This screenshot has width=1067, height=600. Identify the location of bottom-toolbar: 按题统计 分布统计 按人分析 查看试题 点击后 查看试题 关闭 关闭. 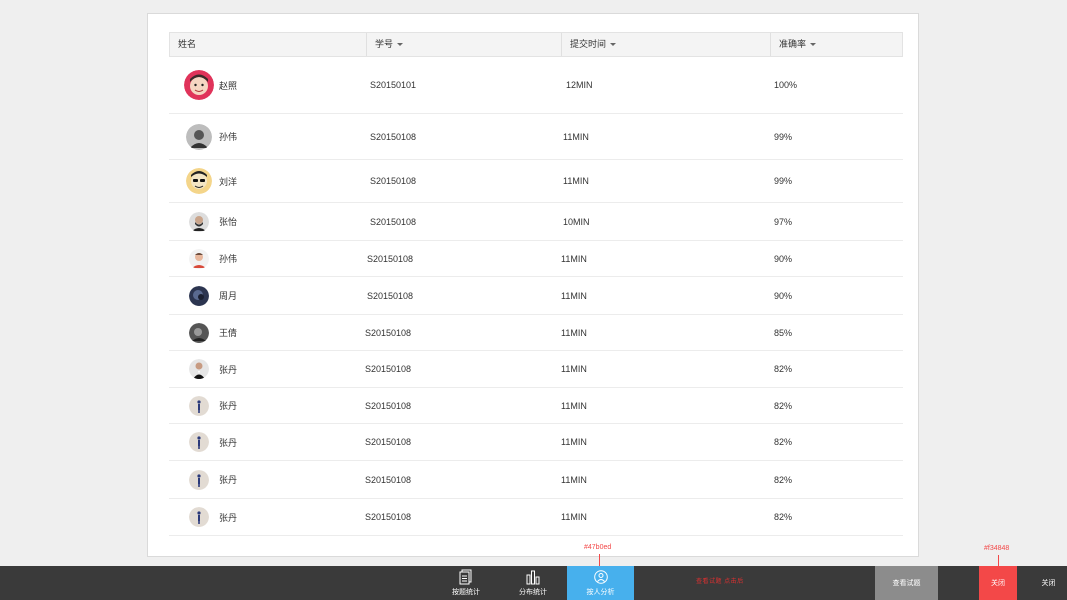
(533, 583).